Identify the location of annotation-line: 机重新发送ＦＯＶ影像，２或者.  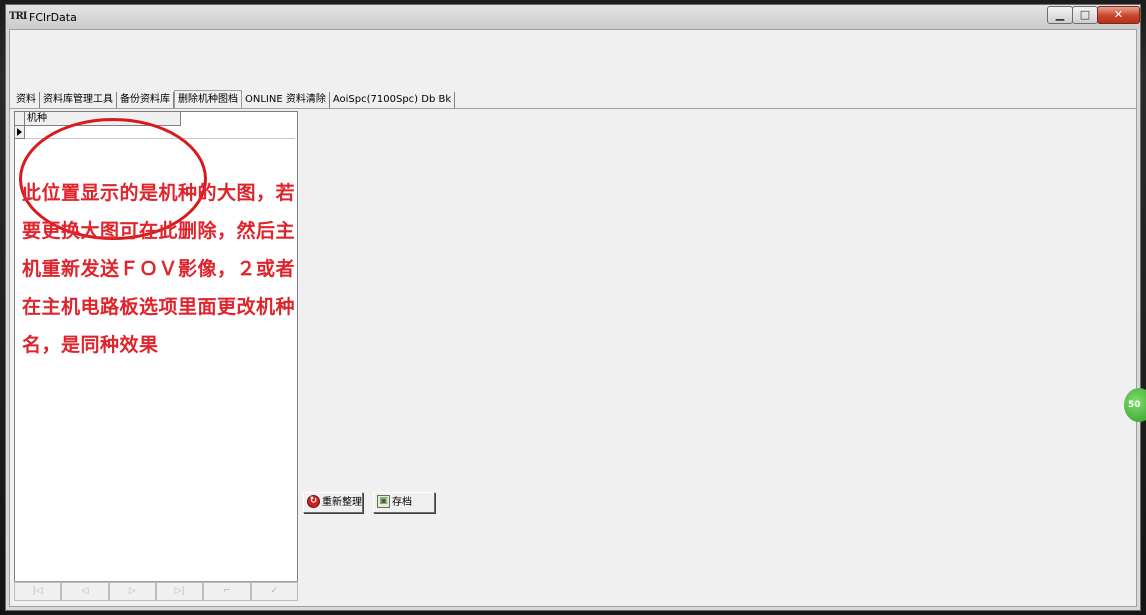
(159, 269).